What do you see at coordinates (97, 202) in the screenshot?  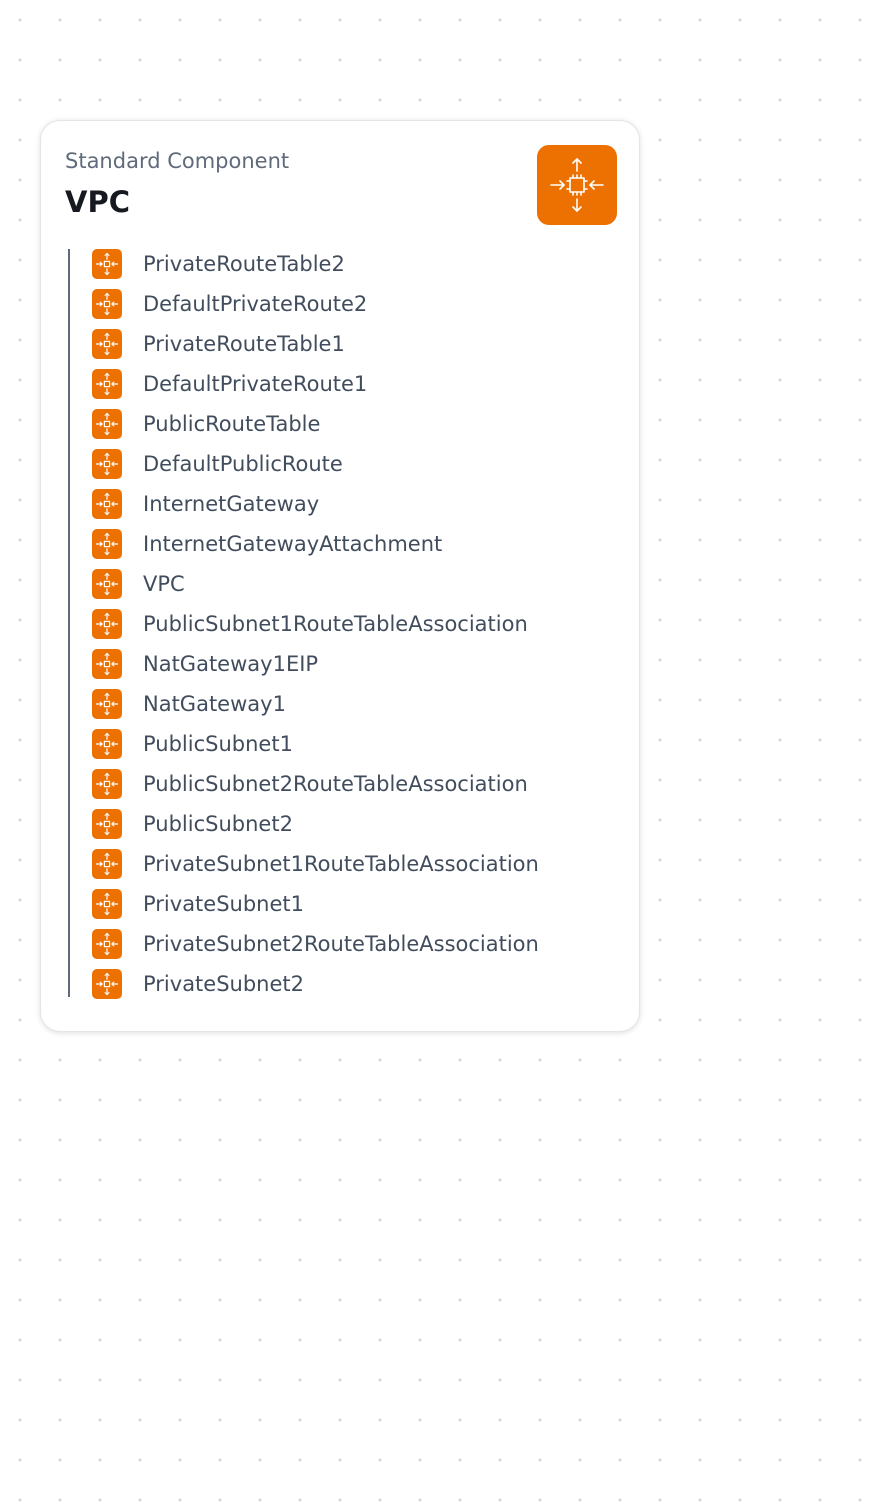 I see `component-title: VPC` at bounding box center [97, 202].